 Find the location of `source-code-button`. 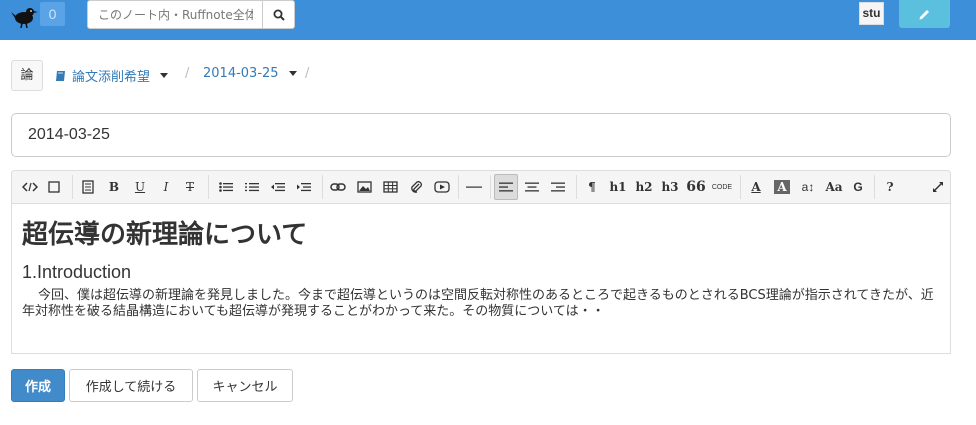

source-code-button is located at coordinates (30, 187).